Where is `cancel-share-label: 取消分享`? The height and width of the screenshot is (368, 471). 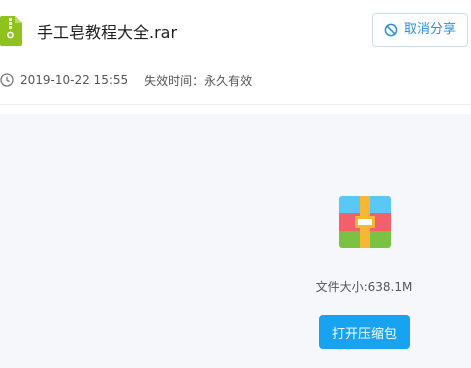
cancel-share-label: 取消分享 is located at coordinates (429, 29).